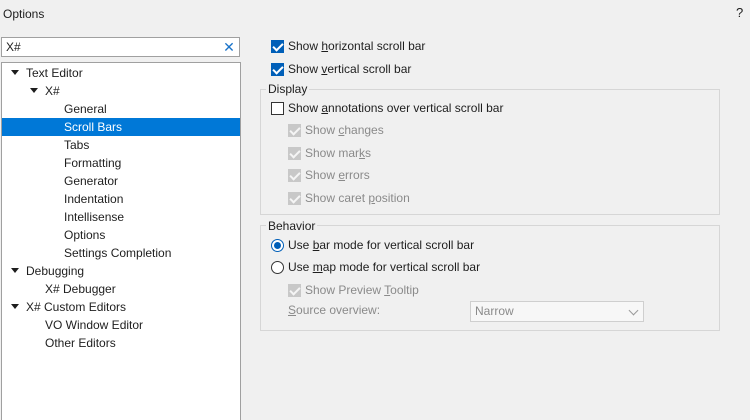  I want to click on tree-item: Formatting, so click(121, 163).